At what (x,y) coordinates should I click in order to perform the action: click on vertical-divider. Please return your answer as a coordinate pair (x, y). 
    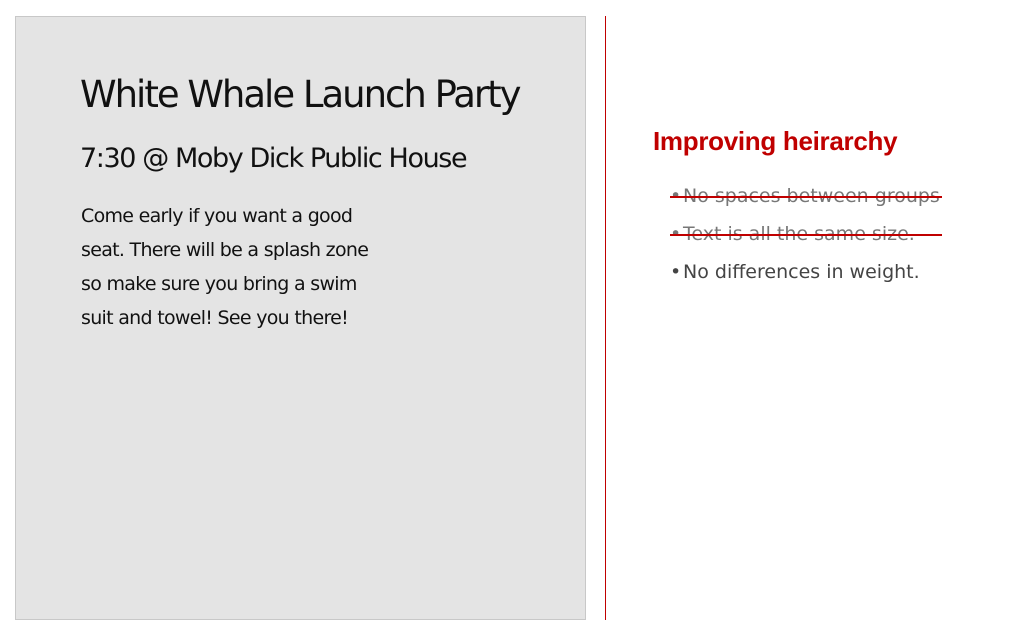
    Looking at the image, I should click on (605, 318).